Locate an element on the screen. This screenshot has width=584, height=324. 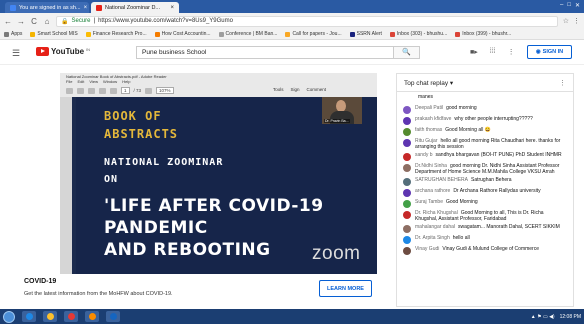
tab-national-zoominar: National Zoominar D... × is located at coordinates (135, 7).